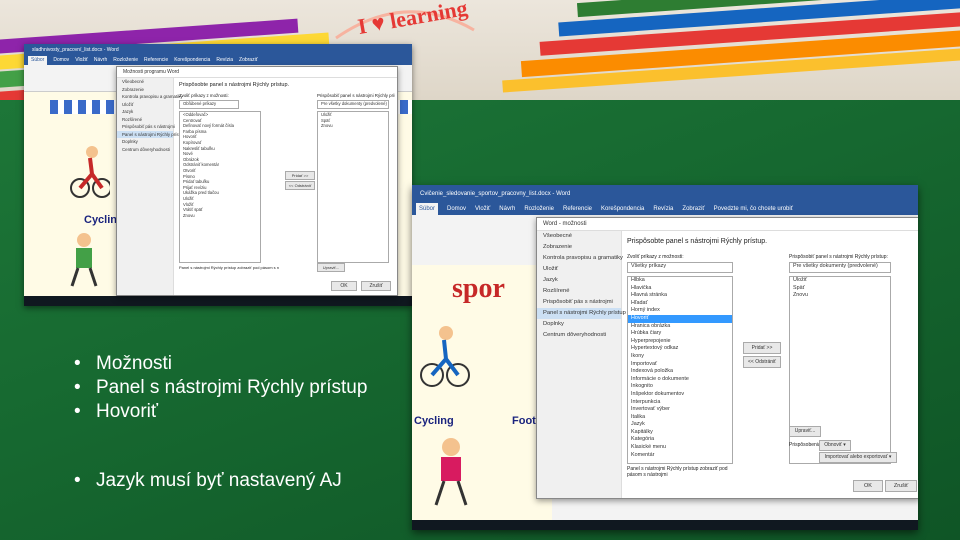 The height and width of the screenshot is (540, 960). What do you see at coordinates (434, 421) in the screenshot?
I see `doc-label-cycling: Cycling` at bounding box center [434, 421].